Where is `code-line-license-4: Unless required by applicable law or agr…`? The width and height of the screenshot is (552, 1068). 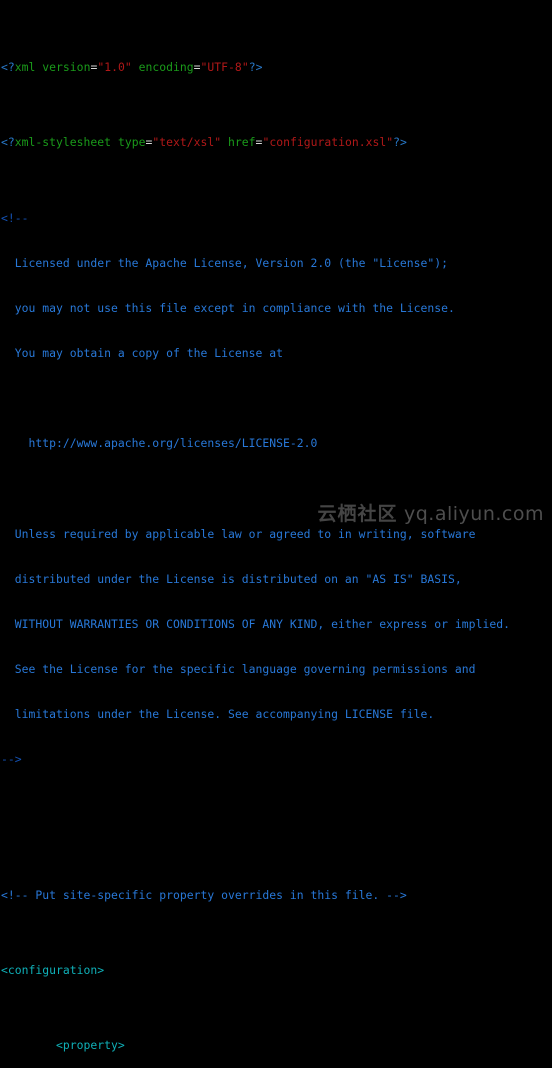 code-line-license-4: Unless required by applicable law or agr… is located at coordinates (255, 534).